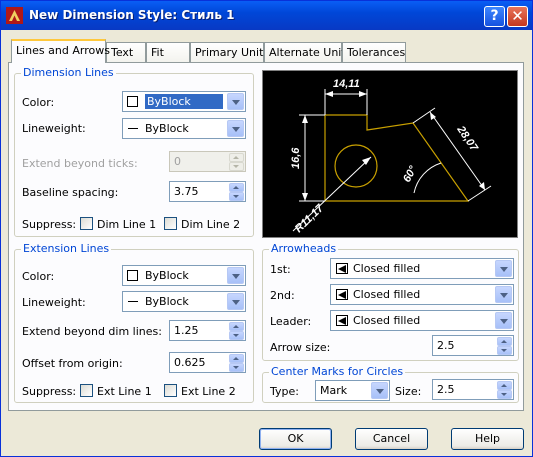  I want to click on arrow-size-label: Arrow size:, so click(300, 347).